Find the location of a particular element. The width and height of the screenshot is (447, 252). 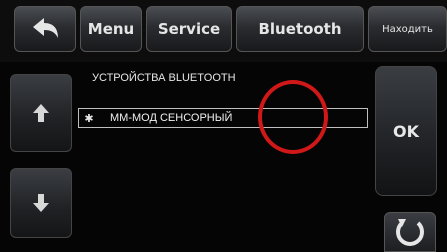

scroll-down-button is located at coordinates (41, 203).